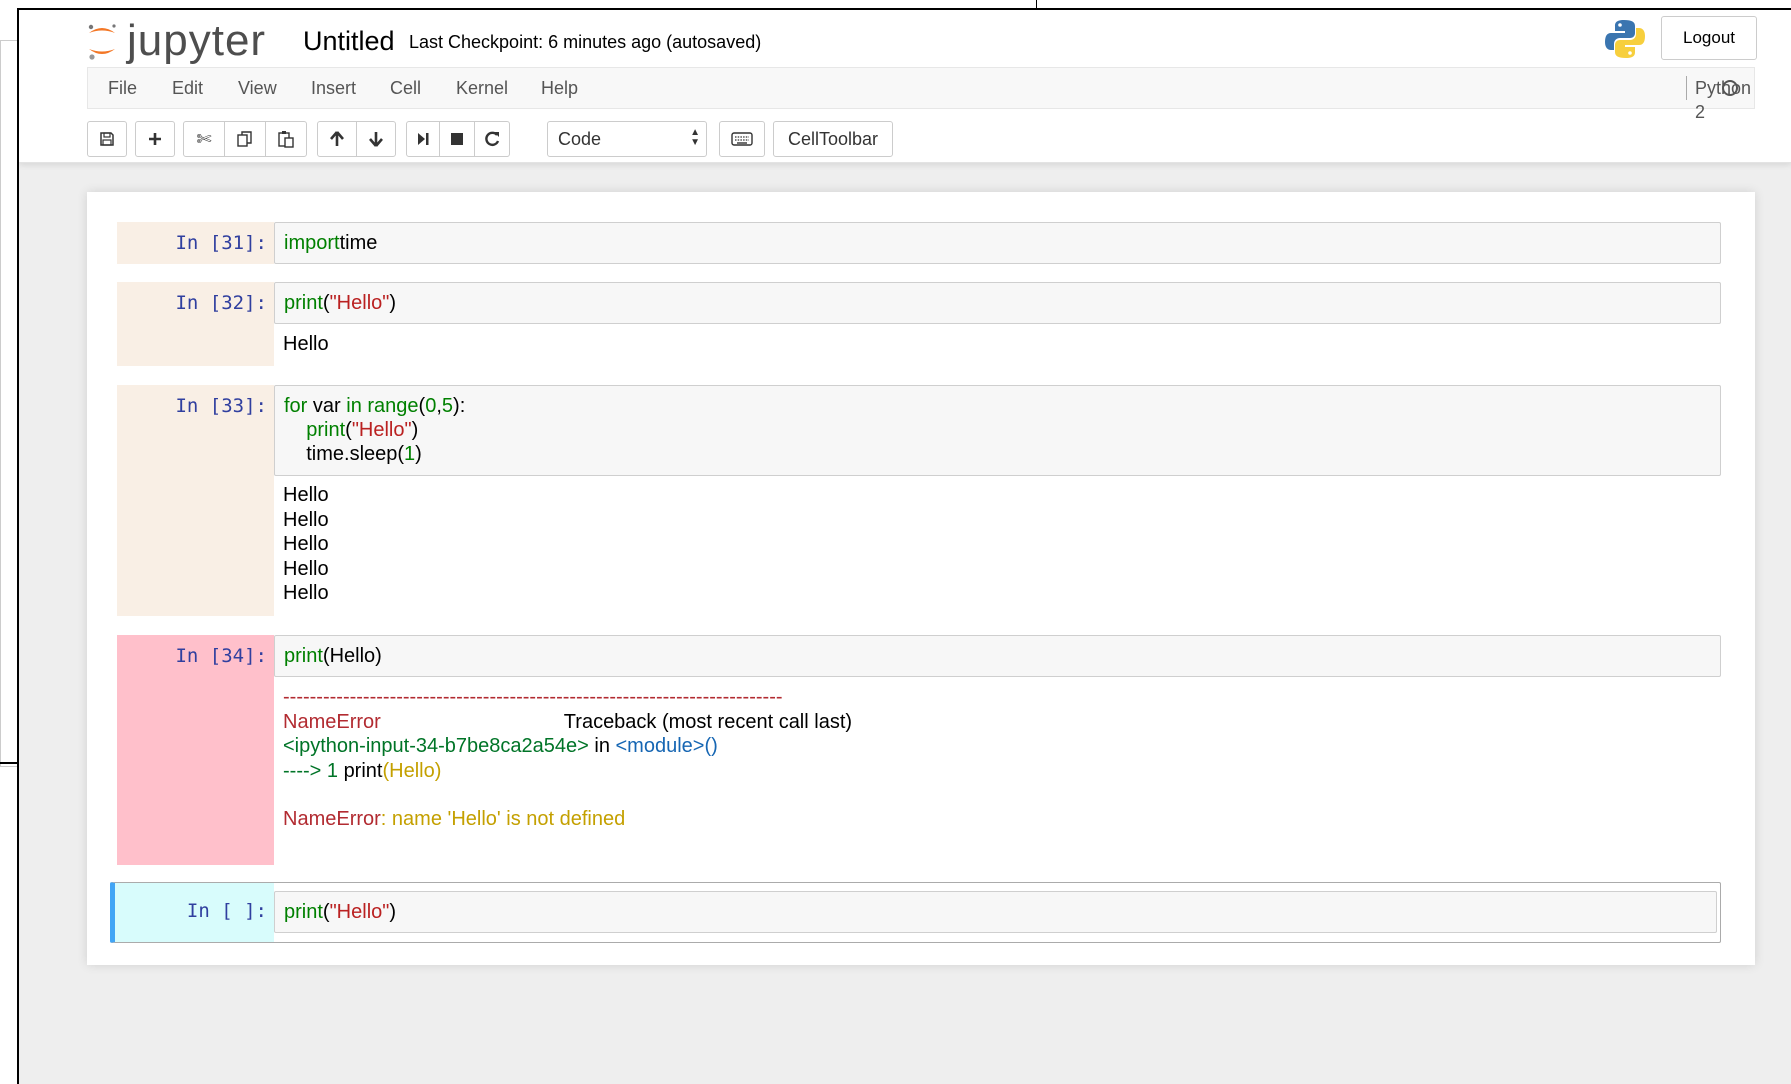  I want to click on save-icon, so click(107, 139).